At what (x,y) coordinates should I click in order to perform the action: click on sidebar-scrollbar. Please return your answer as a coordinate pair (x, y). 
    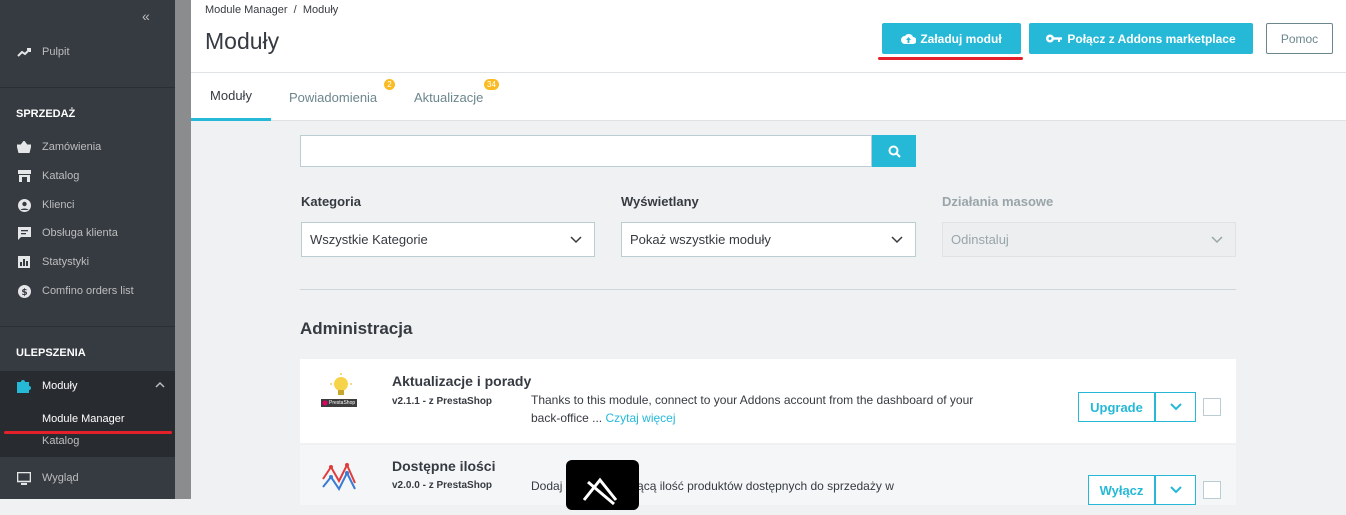
    Looking at the image, I should click on (183, 249).